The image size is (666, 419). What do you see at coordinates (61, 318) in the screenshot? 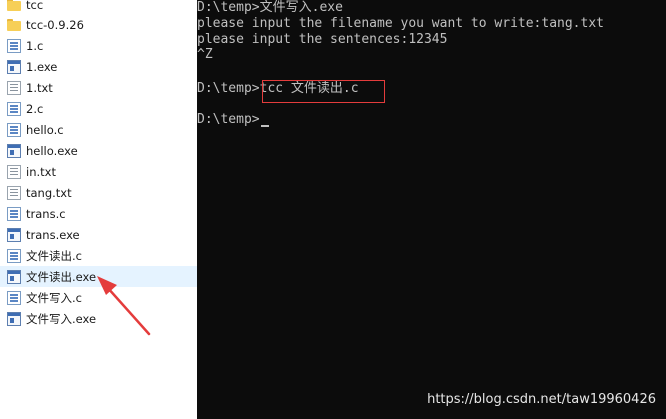
I see `file-name: 文件写入.exe` at bounding box center [61, 318].